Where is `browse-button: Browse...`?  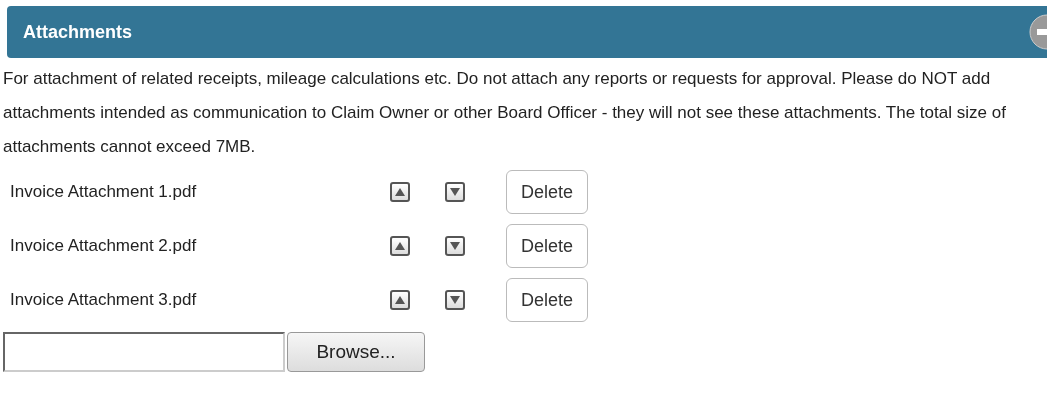 browse-button: Browse... is located at coordinates (356, 352).